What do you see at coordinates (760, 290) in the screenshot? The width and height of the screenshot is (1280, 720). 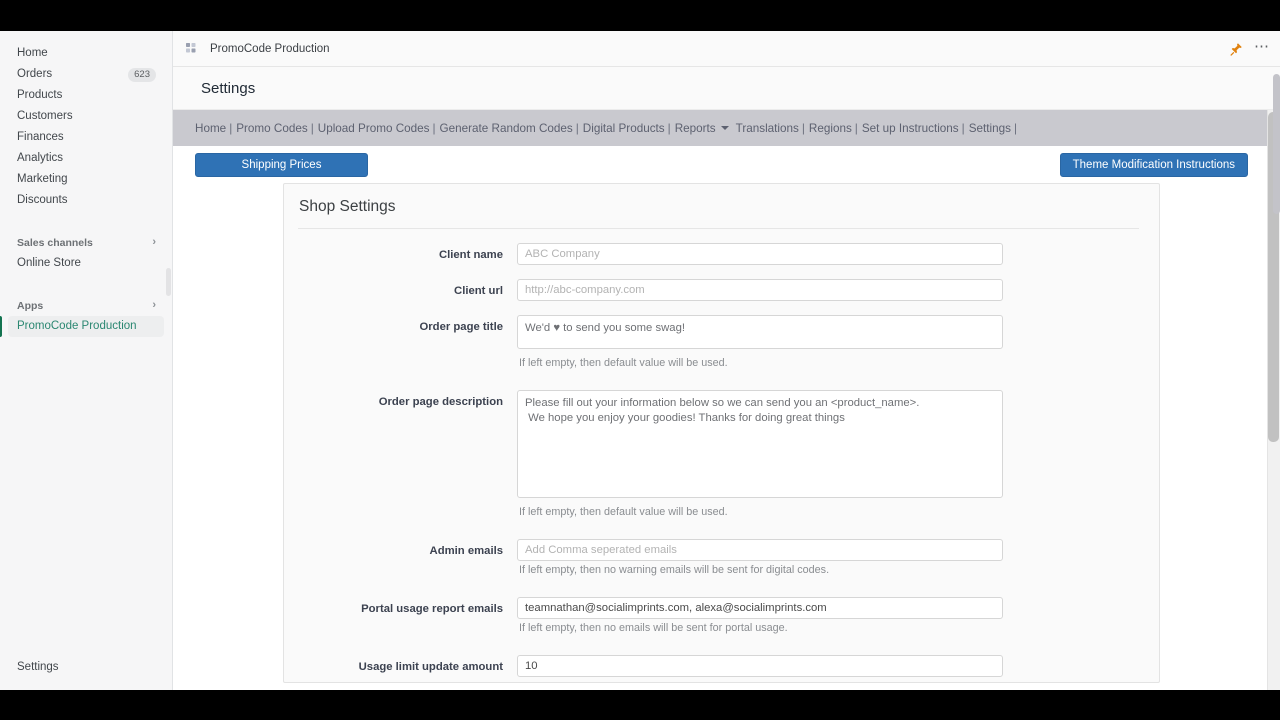 I see `client-url-input` at bounding box center [760, 290].